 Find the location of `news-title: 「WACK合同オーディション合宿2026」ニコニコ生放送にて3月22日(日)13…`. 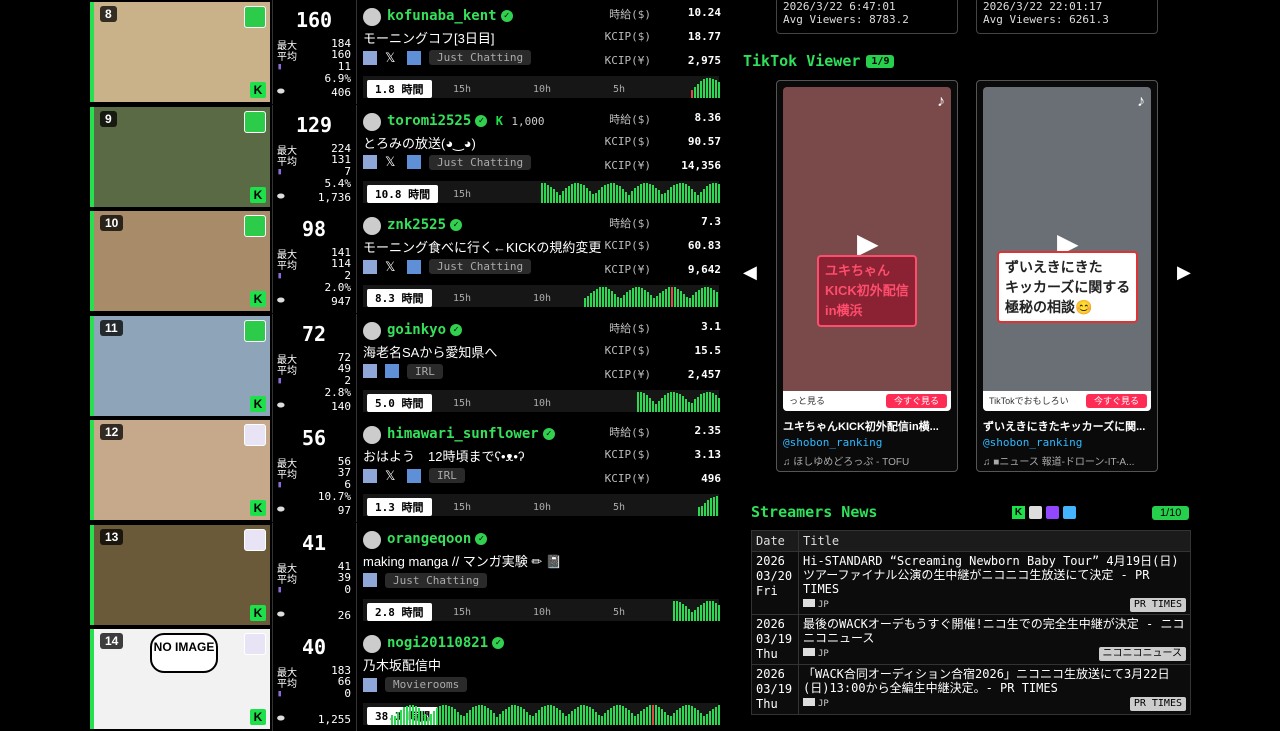

news-title: 「WACK合同オーディション合宿2026」ニコニコ生放送にて3月22日(日)13… is located at coordinates (994, 681).